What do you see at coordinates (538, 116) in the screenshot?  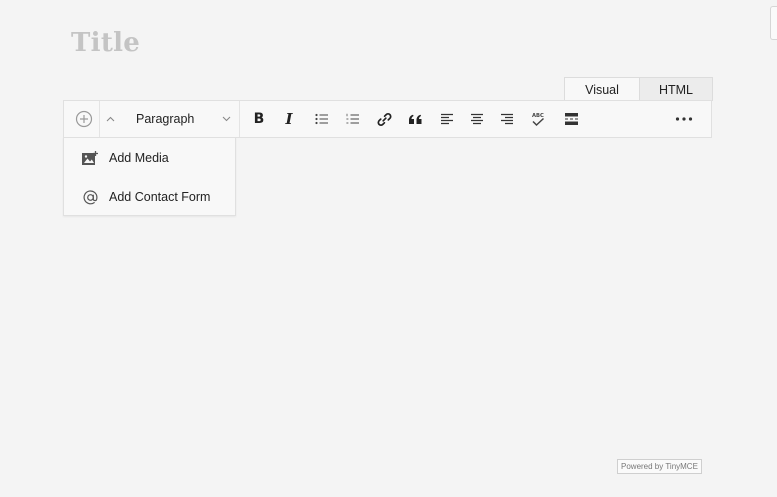 I see `svg-text: ABC` at bounding box center [538, 116].